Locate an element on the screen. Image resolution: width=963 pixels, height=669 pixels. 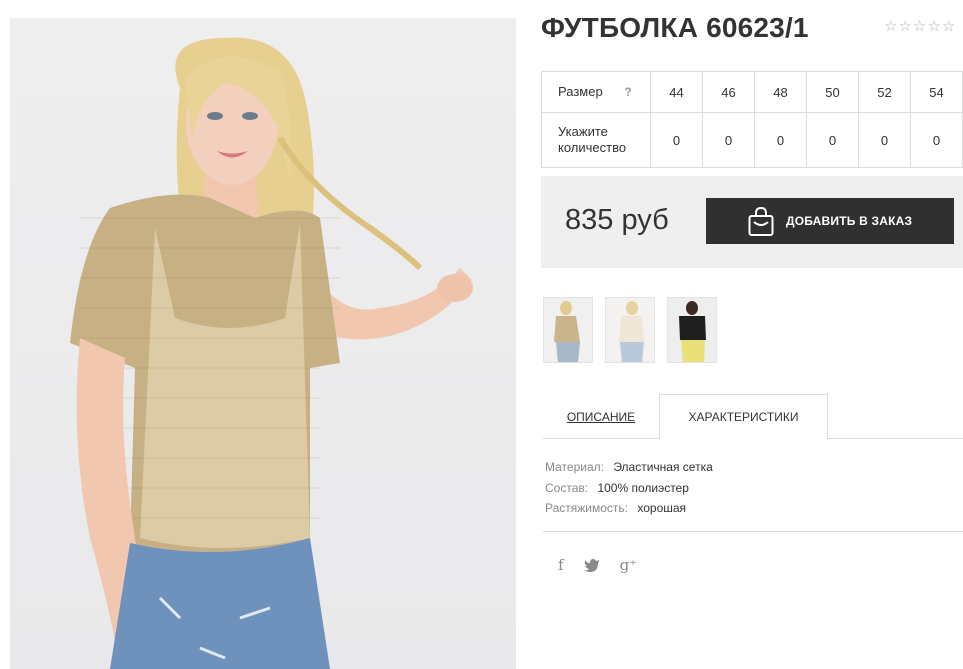
thumbnail-beige is located at coordinates (568, 330).